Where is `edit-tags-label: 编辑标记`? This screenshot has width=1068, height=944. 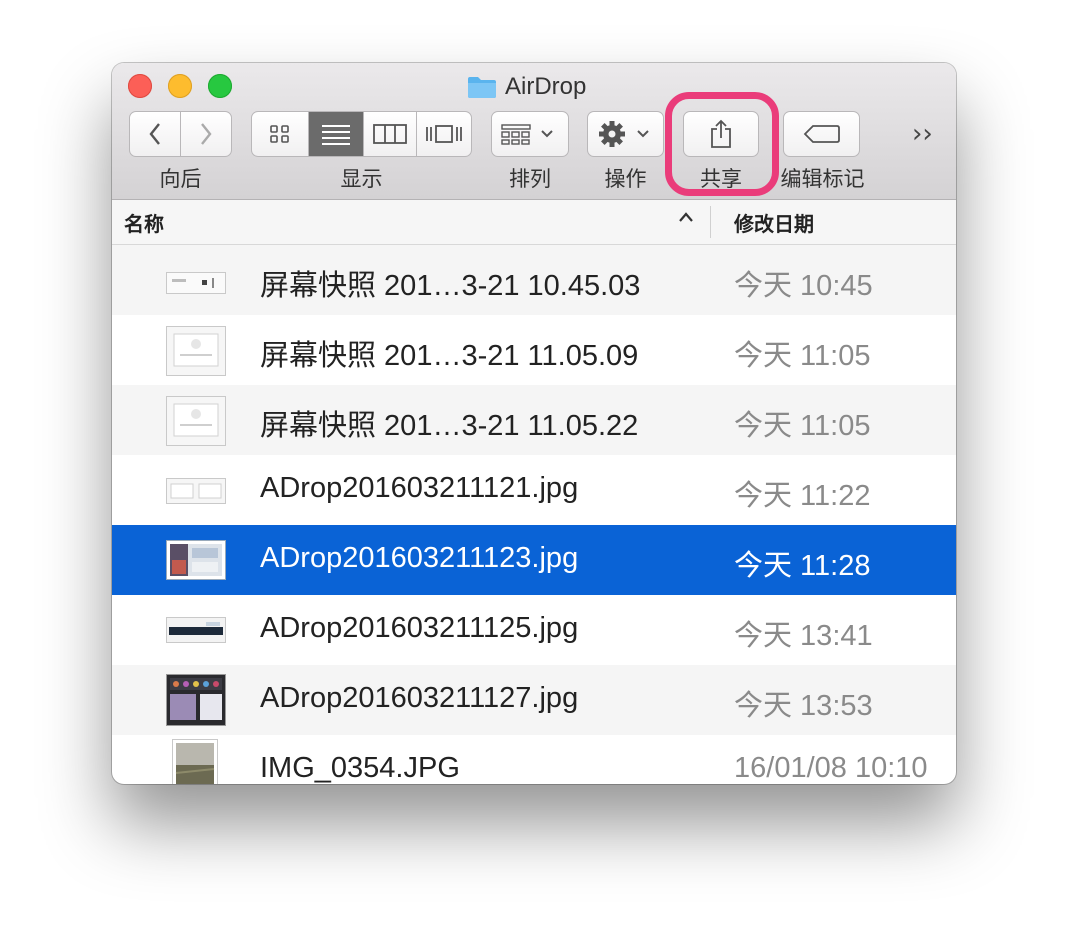 edit-tags-label: 编辑标记 is located at coordinates (822, 179).